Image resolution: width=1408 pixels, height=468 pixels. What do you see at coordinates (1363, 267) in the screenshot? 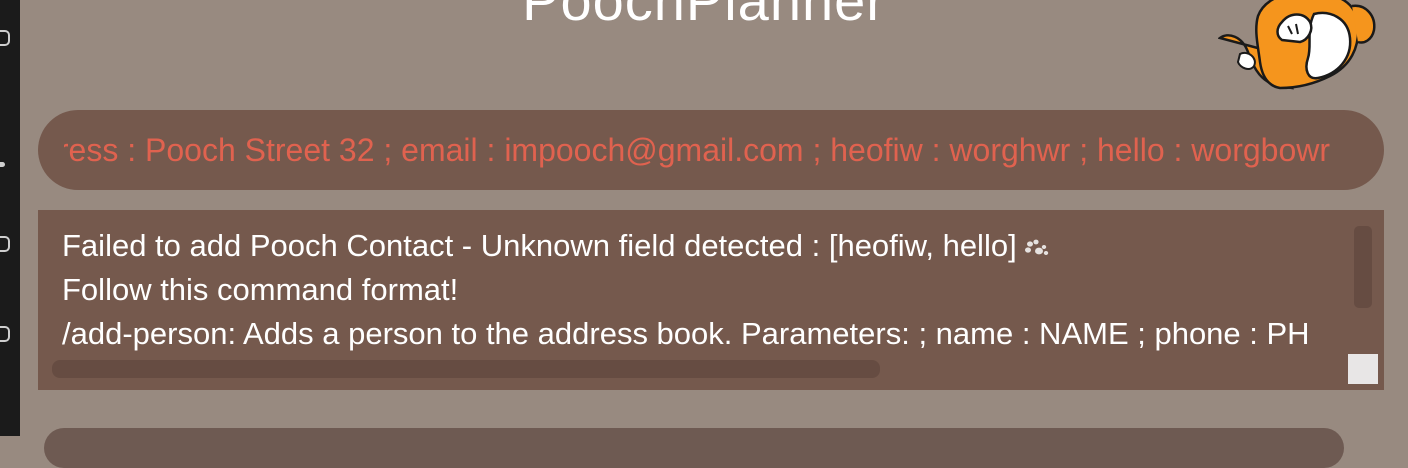
I see `vertical-scrollbar-thumb` at bounding box center [1363, 267].